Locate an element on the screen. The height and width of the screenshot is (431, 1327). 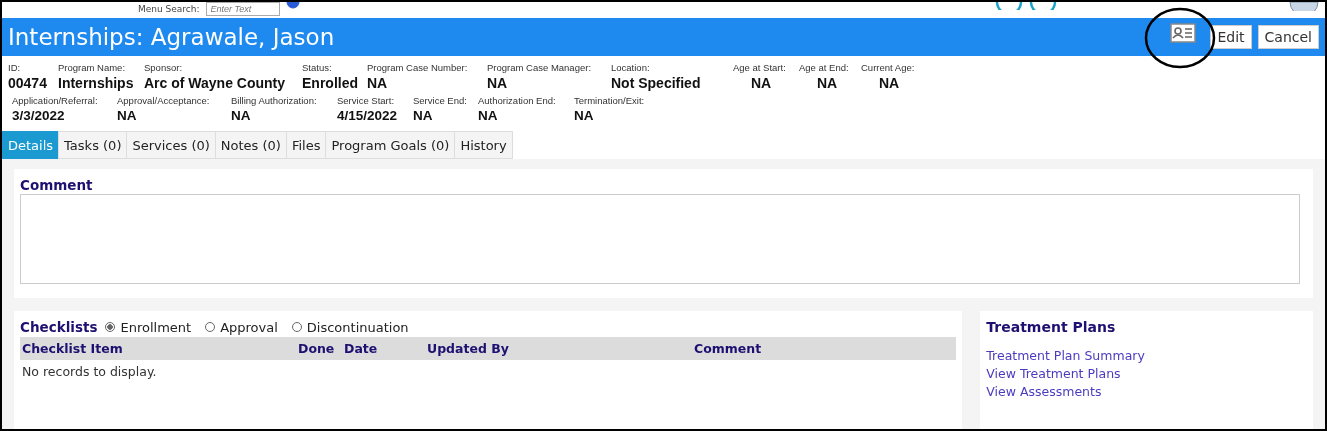
field-label: Program Name: is located at coordinates (92, 67).